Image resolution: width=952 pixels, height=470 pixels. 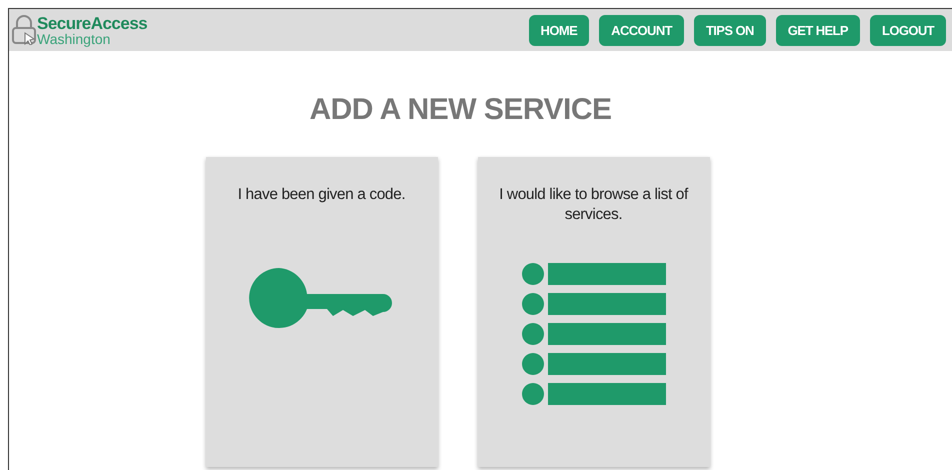 What do you see at coordinates (641, 30) in the screenshot?
I see `nav-button: ACCOUNT` at bounding box center [641, 30].